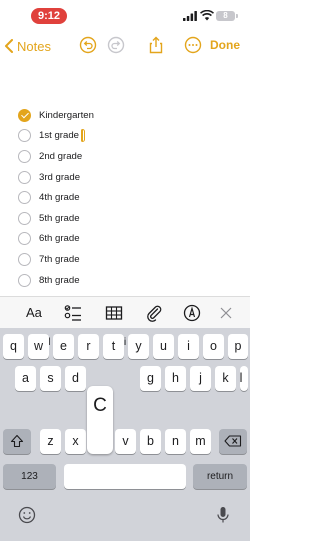 The image size is (320, 541). What do you see at coordinates (138, 346) in the screenshot?
I see `key-y: y` at bounding box center [138, 346].